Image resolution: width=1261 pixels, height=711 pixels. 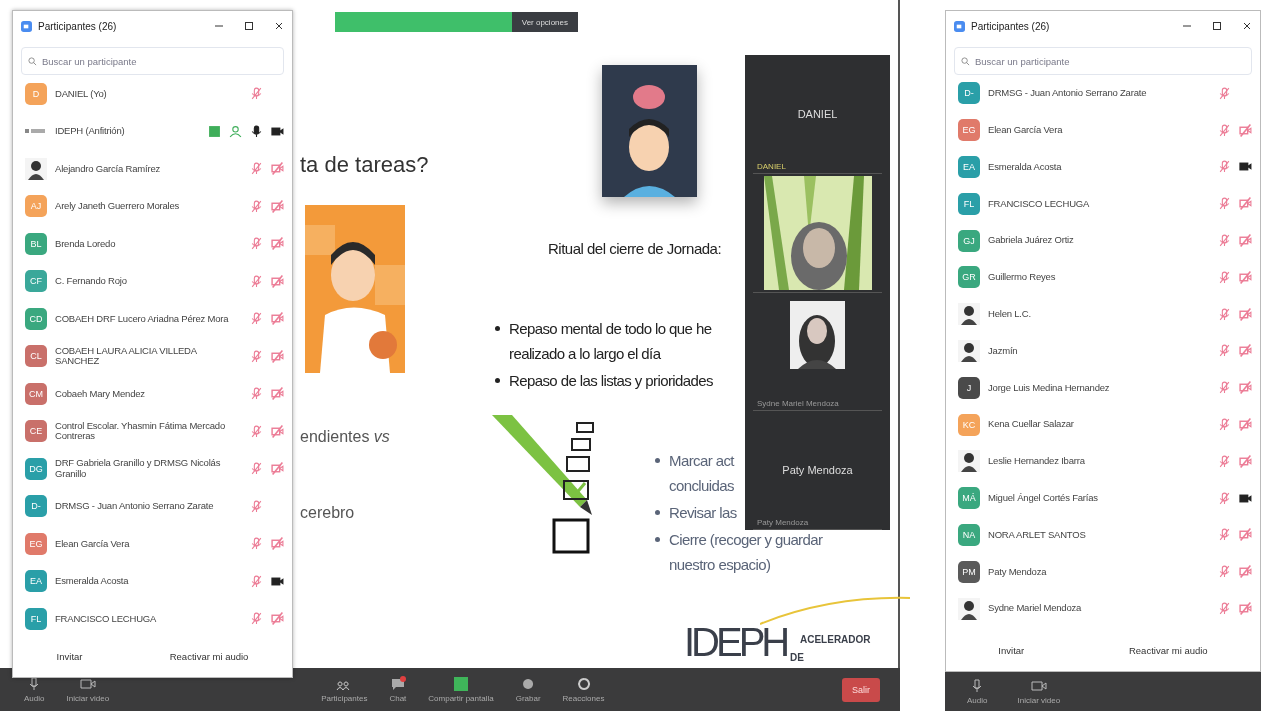 What do you see at coordinates (397, 684) in the screenshot?
I see `chat-bubble-icon` at bounding box center [397, 684].